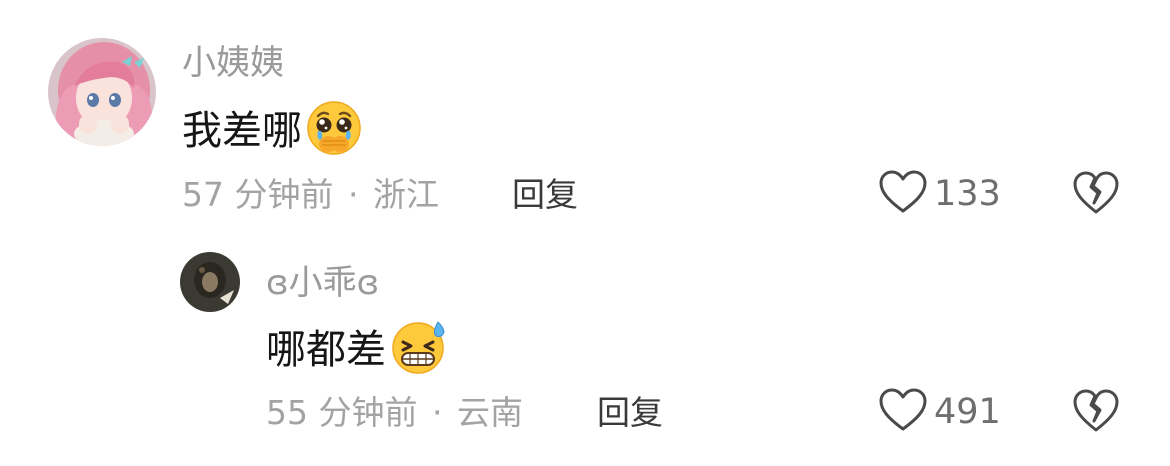 Image resolution: width=1170 pixels, height=466 pixels. I want to click on like-button: 133, so click(939, 194).